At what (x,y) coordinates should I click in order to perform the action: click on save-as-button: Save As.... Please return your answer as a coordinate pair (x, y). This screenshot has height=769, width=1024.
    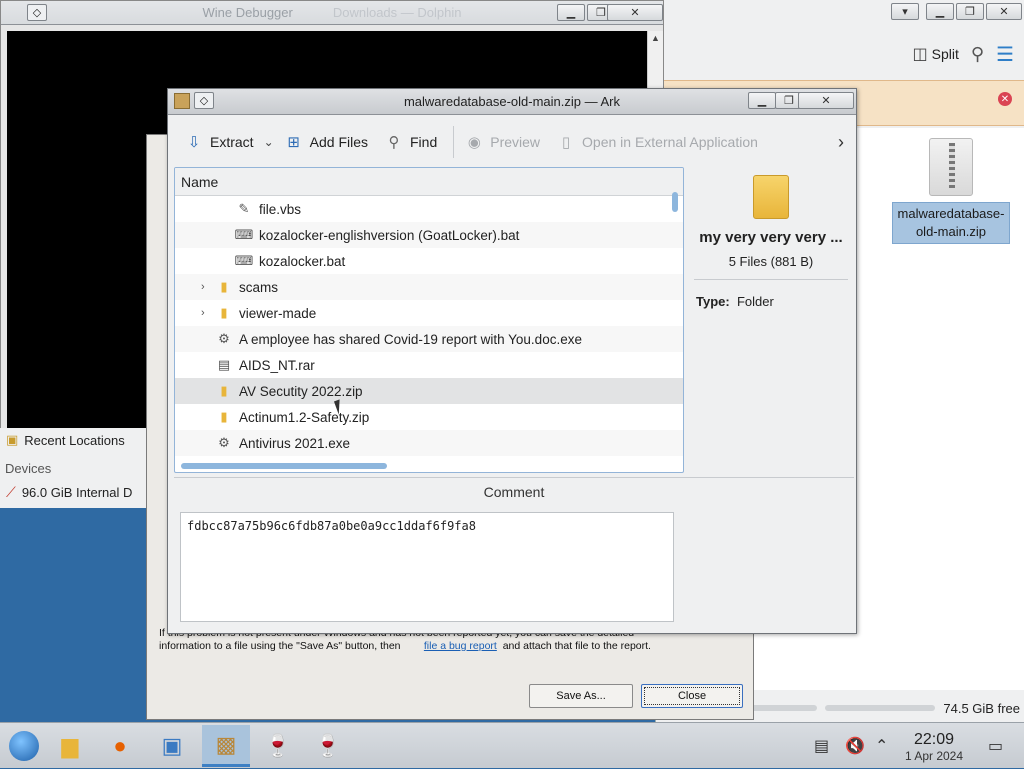
    Looking at the image, I should click on (581, 696).